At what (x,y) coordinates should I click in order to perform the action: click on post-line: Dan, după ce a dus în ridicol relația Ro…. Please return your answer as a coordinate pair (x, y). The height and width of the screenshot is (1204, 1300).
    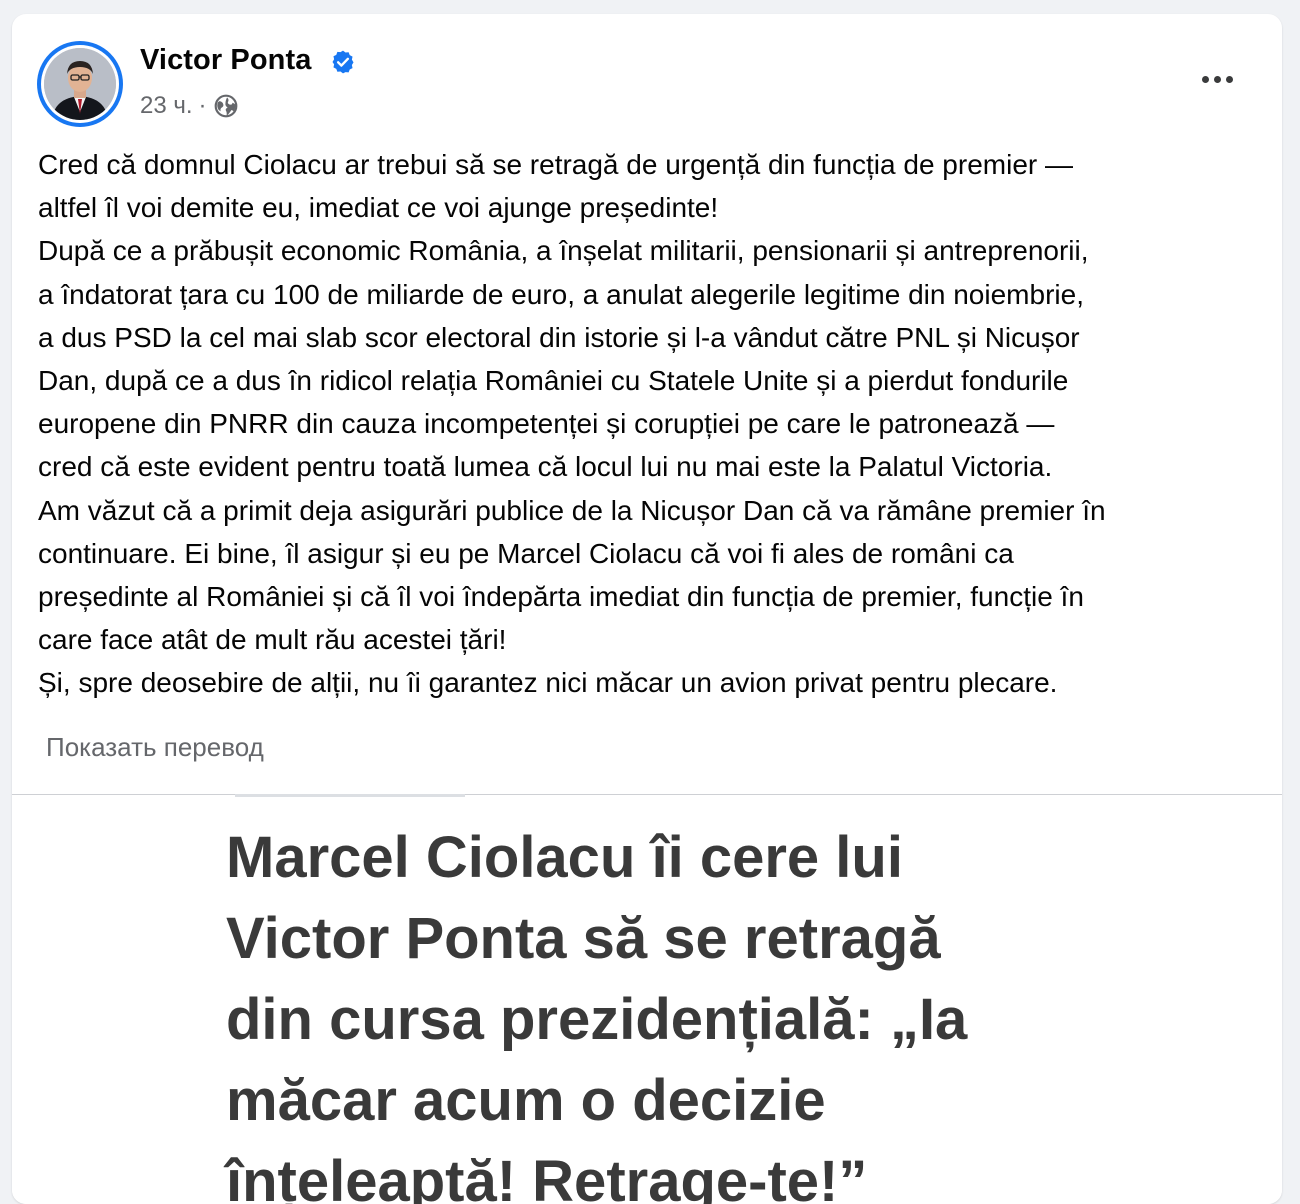
    Looking at the image, I should click on (553, 381).